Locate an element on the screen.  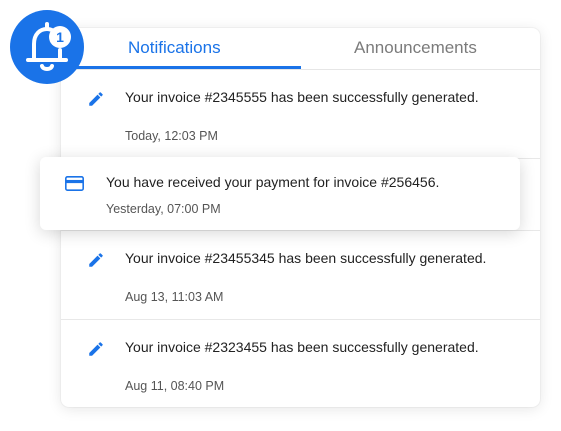
tab-bar: Notifications Announcements is located at coordinates (300, 49).